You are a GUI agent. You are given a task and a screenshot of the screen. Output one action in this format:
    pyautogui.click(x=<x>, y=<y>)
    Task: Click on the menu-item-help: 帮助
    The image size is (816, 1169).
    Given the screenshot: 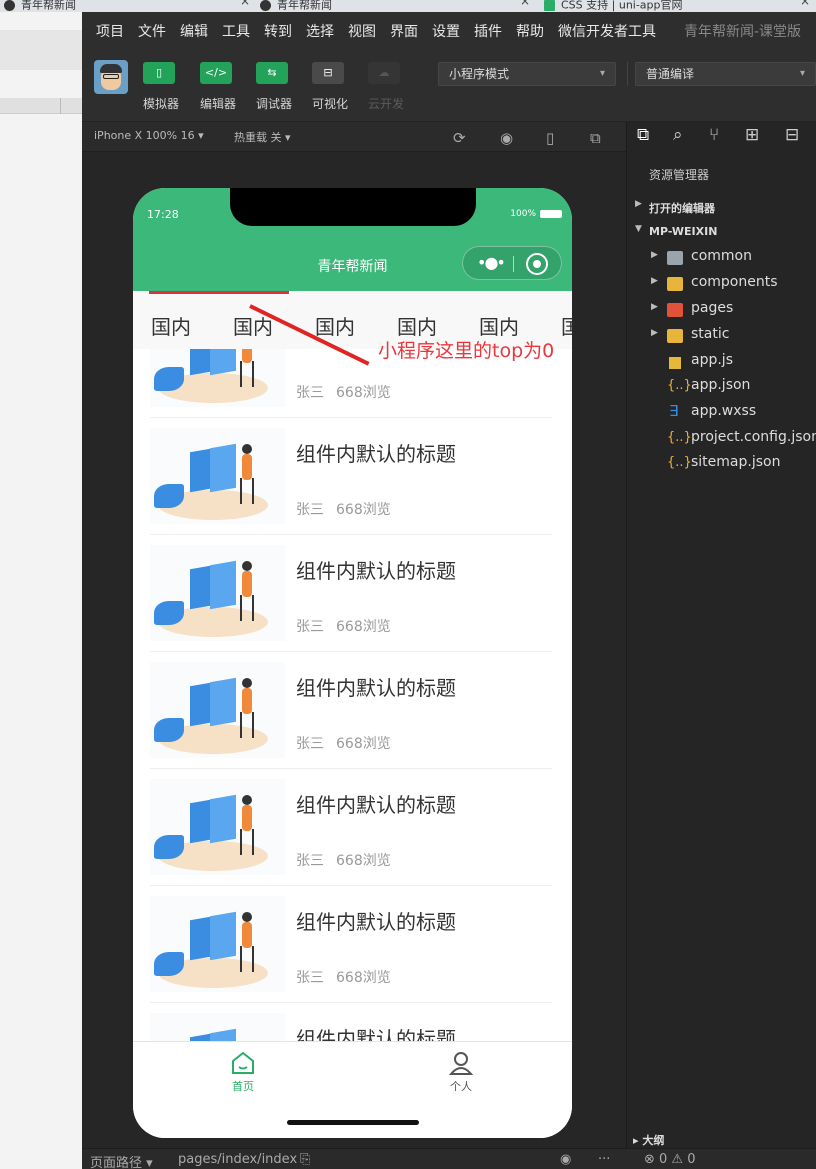 What is the action you would take?
    pyautogui.click(x=530, y=31)
    